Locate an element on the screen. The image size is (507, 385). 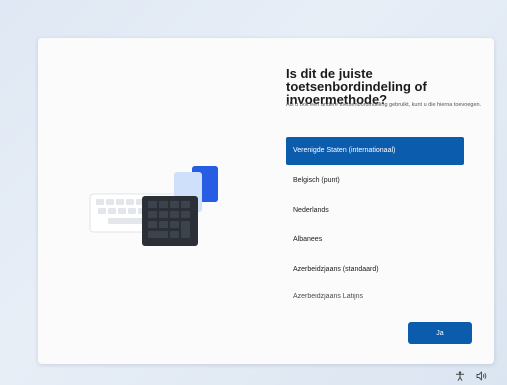
yes-button: Ja is located at coordinates (440, 333).